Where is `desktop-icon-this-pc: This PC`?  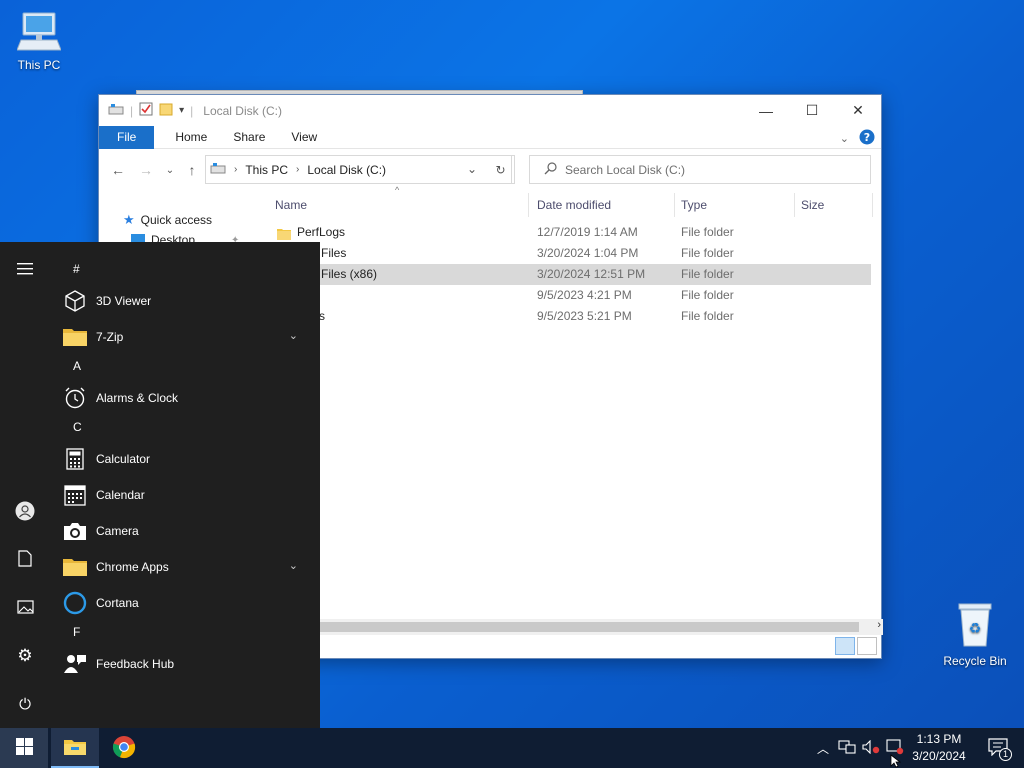 desktop-icon-this-pc: This PC is located at coordinates (39, 41).